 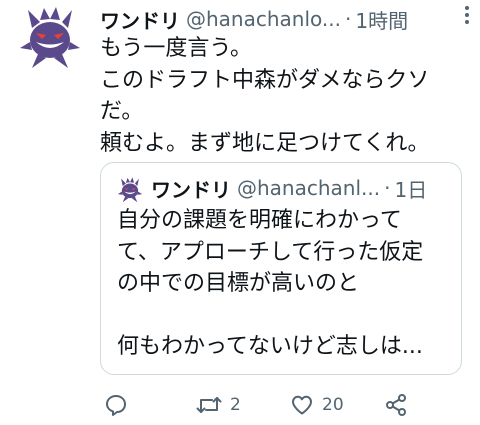 What do you see at coordinates (140, 19) in the screenshot?
I see `author-display-name: ワンドリ` at bounding box center [140, 19].